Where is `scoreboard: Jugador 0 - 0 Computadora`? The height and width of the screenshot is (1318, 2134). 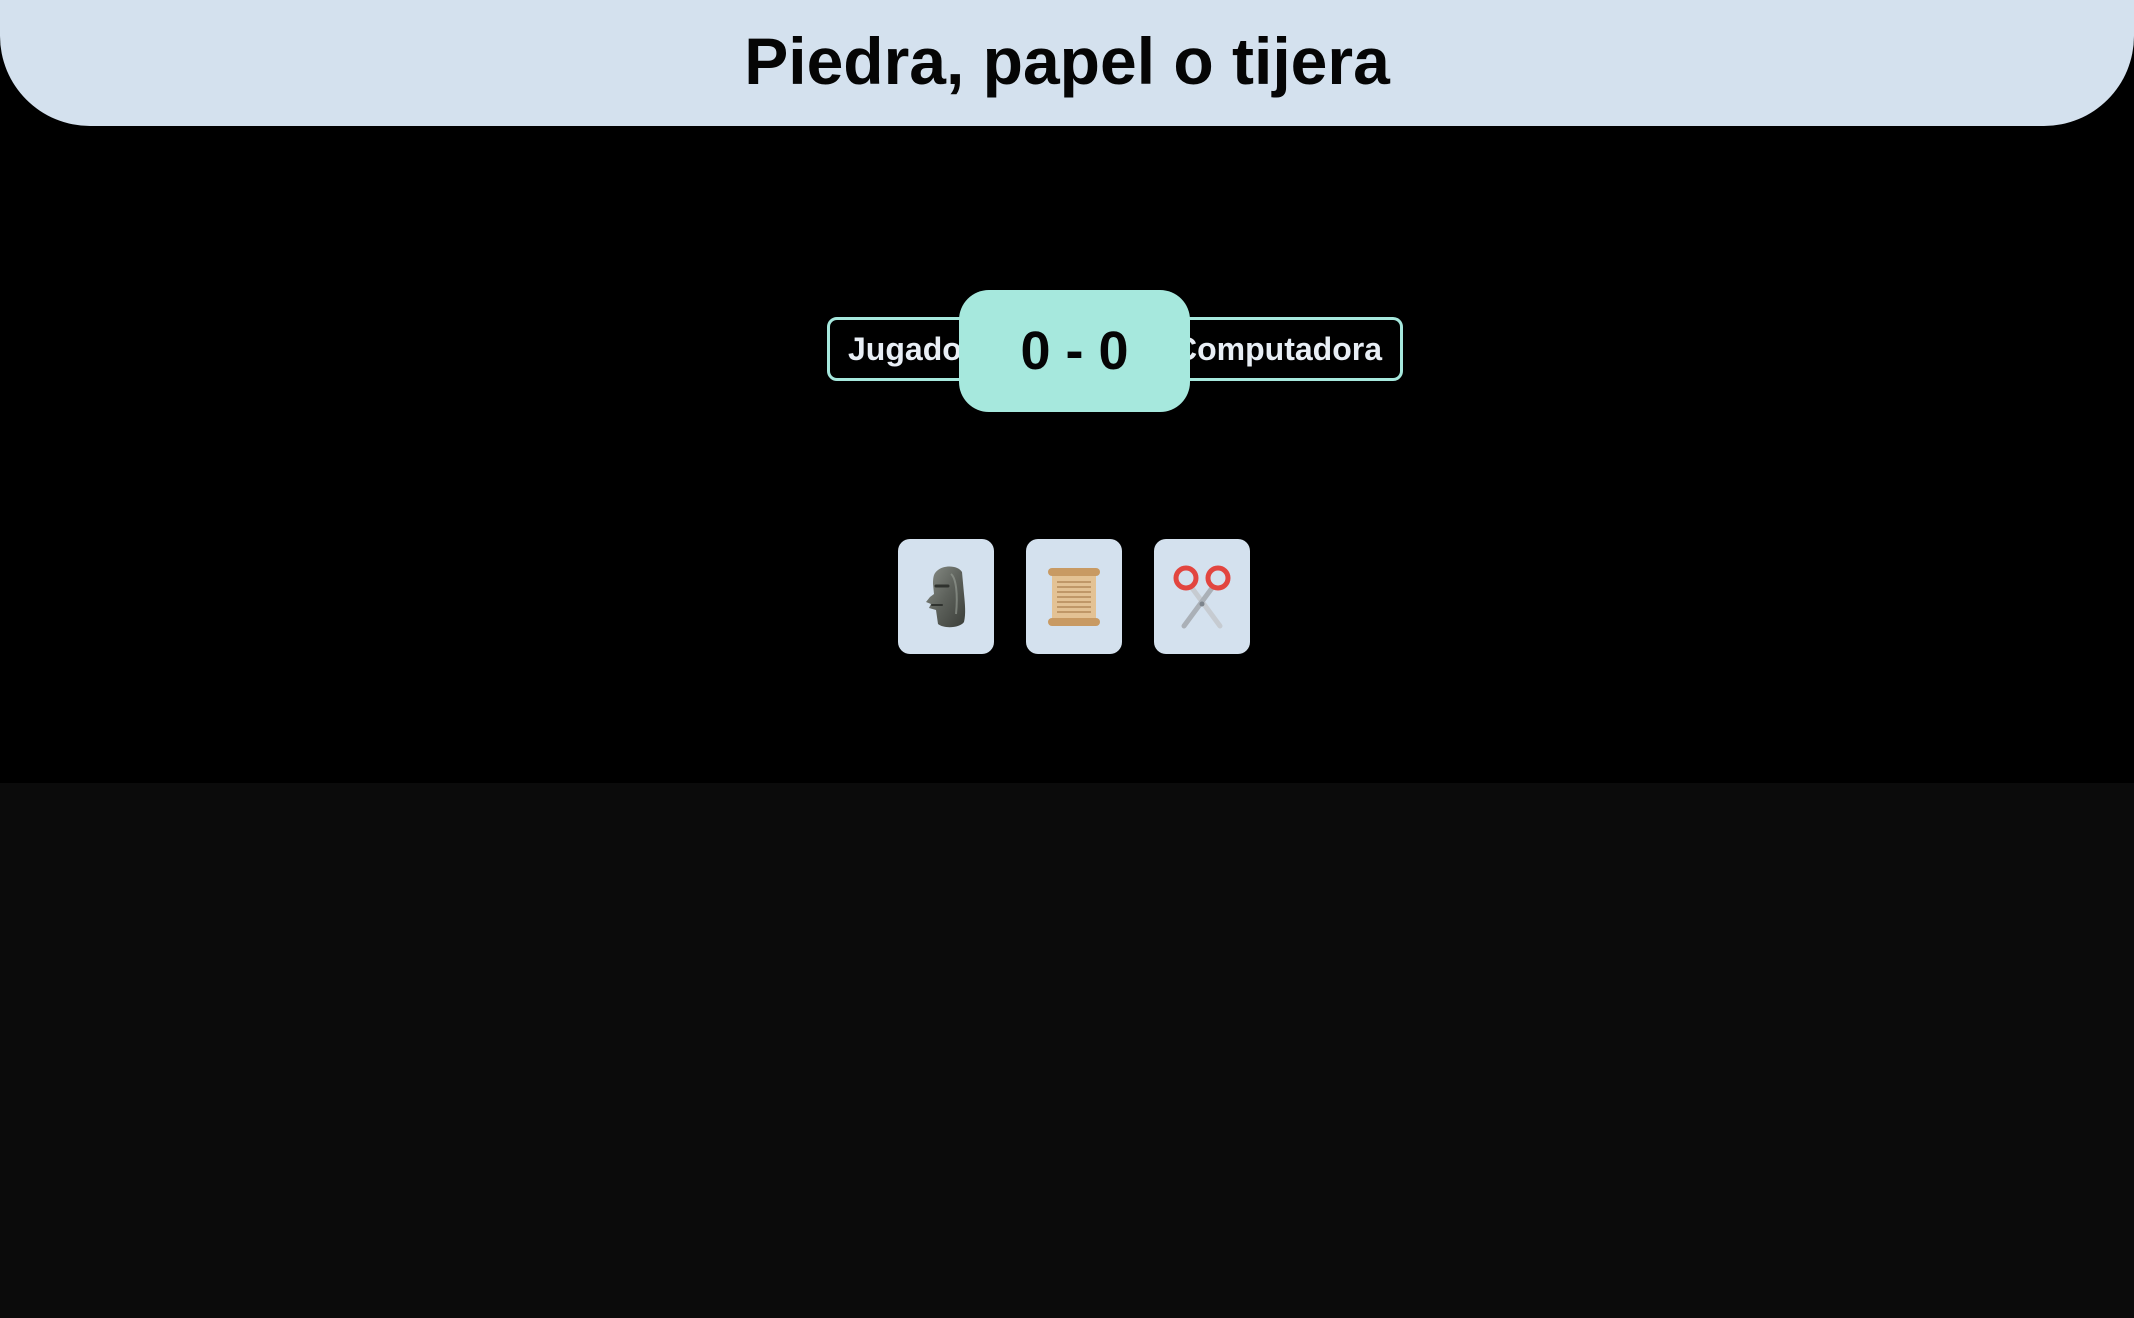 scoreboard: Jugador 0 - 0 Computadora is located at coordinates (1067, 352).